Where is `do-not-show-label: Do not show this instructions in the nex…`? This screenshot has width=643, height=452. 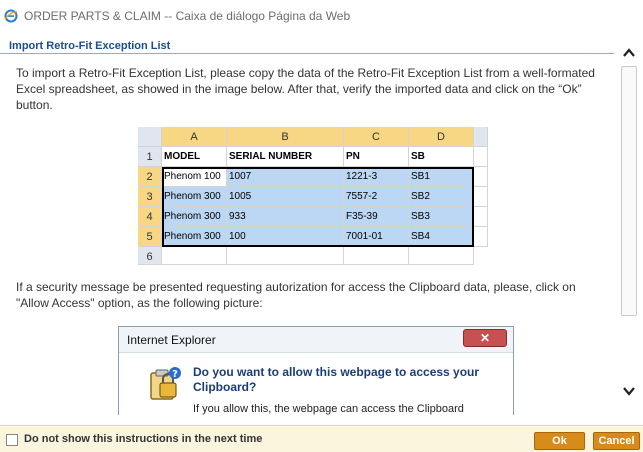
do-not-show-label: Do not show this instructions in the nex… is located at coordinates (143, 439).